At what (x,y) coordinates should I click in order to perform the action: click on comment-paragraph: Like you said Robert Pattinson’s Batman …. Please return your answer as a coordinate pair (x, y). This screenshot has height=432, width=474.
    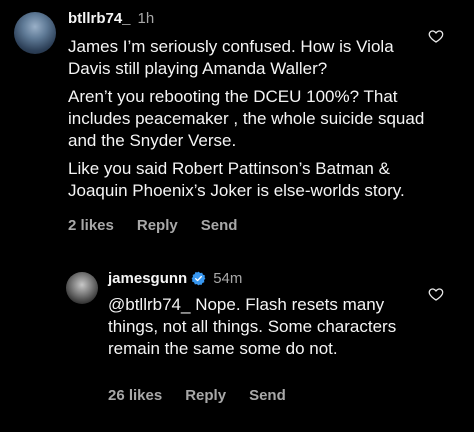
    Looking at the image, I should click on (236, 179).